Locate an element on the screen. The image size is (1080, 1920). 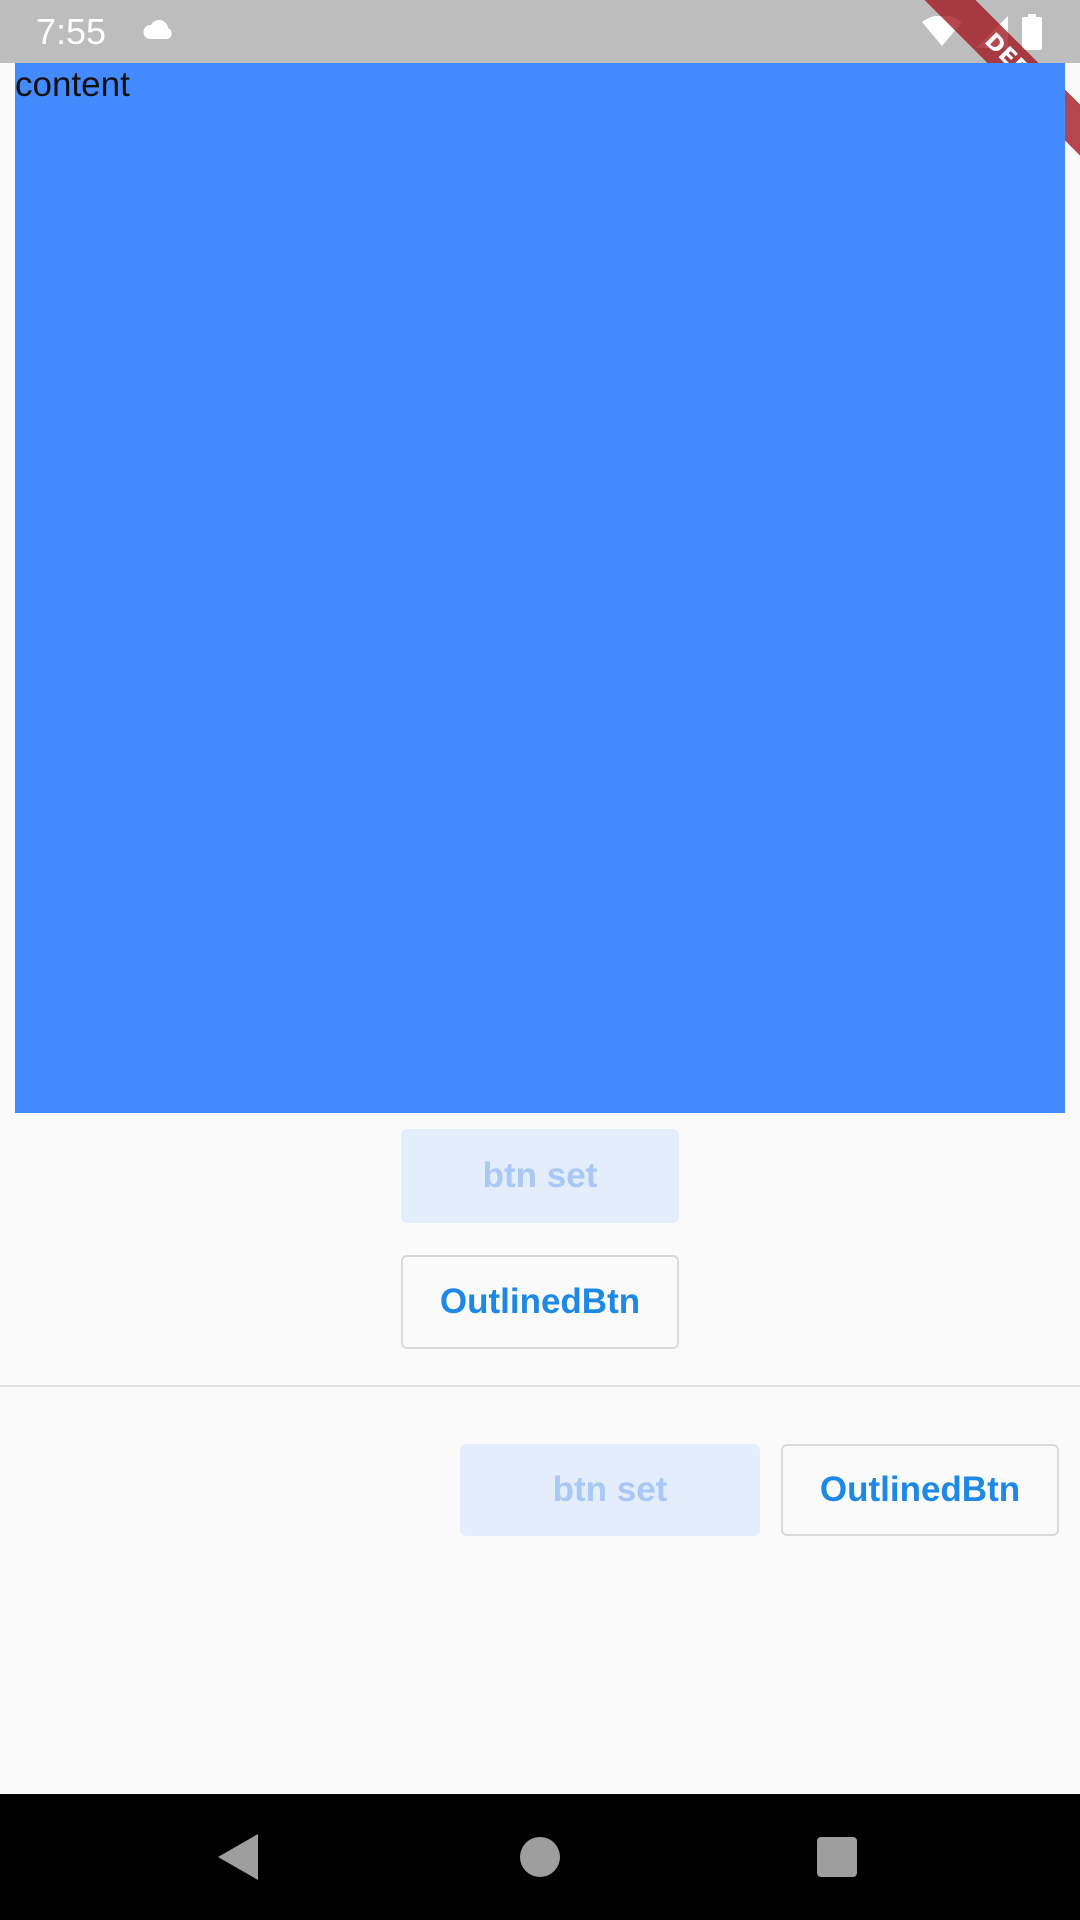
outlined-button: OutlinedBtn is located at coordinates (540, 1302).